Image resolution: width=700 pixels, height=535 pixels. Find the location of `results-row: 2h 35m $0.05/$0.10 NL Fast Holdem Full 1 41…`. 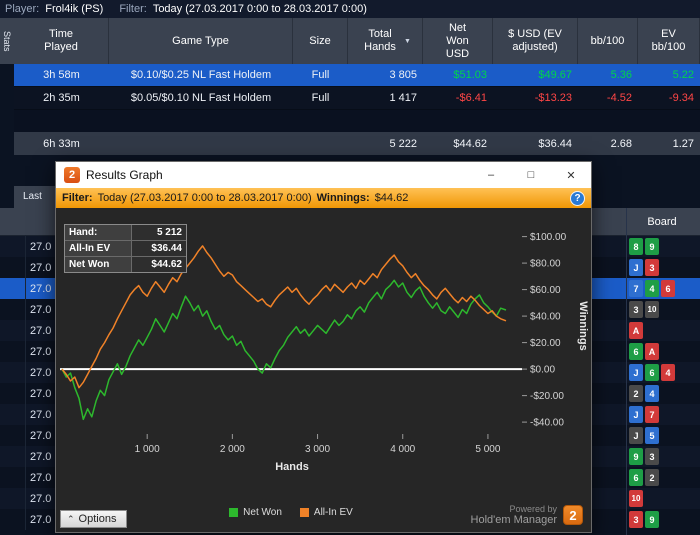

results-row: 2h 35m $0.05/$0.10 NL Fast Holdem Full 1 41… is located at coordinates (357, 98).